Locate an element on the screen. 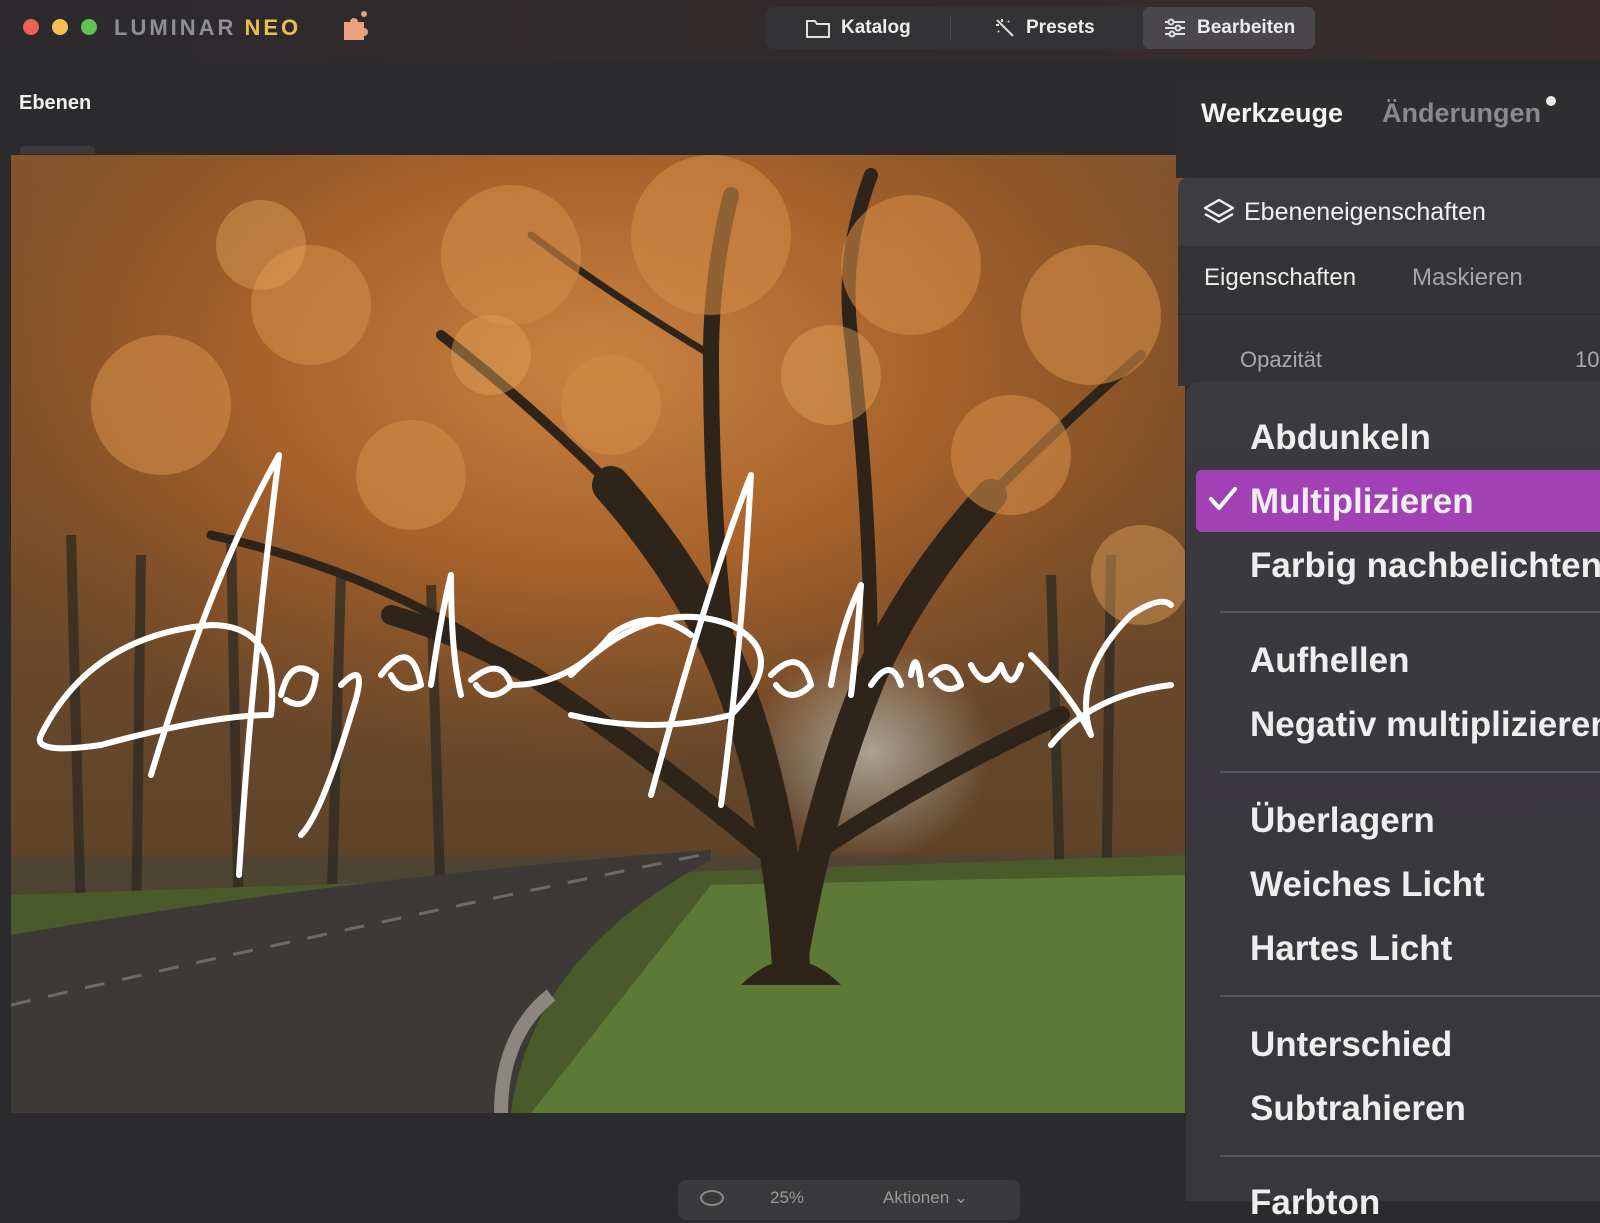 The width and height of the screenshot is (1600, 1223). main-nav: Katalog Presets Bearbeiten is located at coordinates (1040, 28).